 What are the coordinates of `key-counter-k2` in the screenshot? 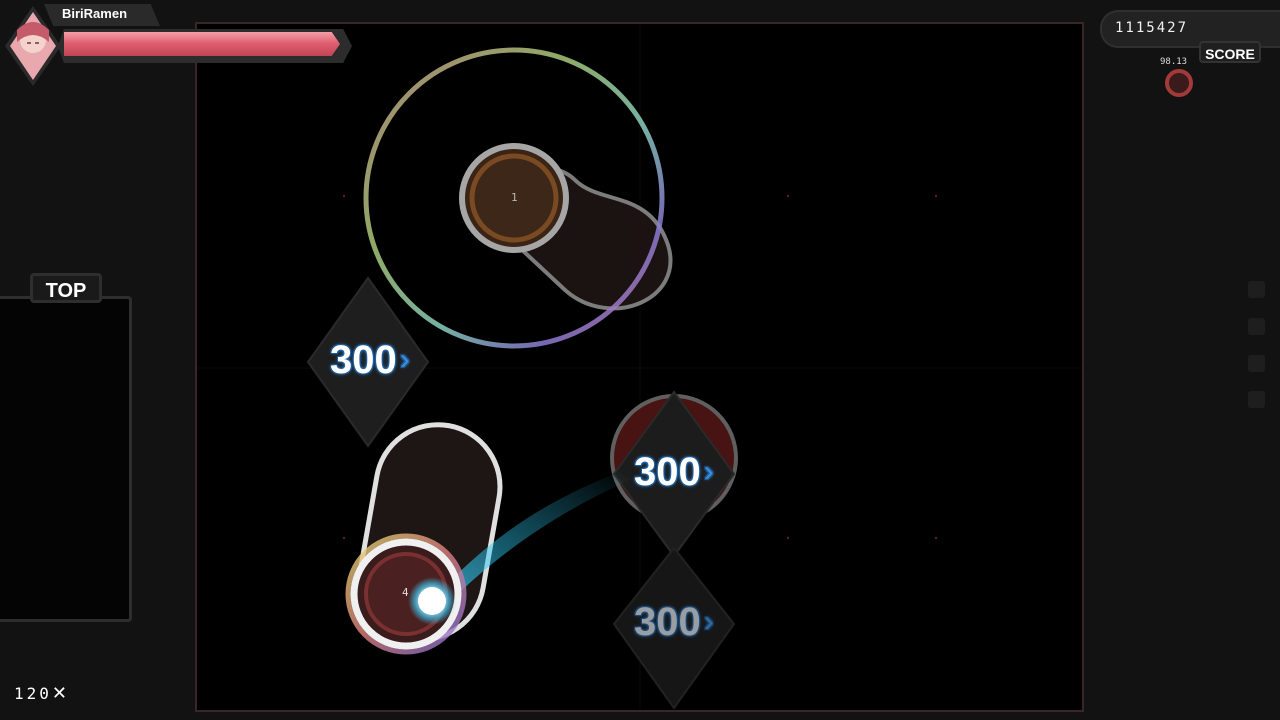 It's located at (1256, 326).